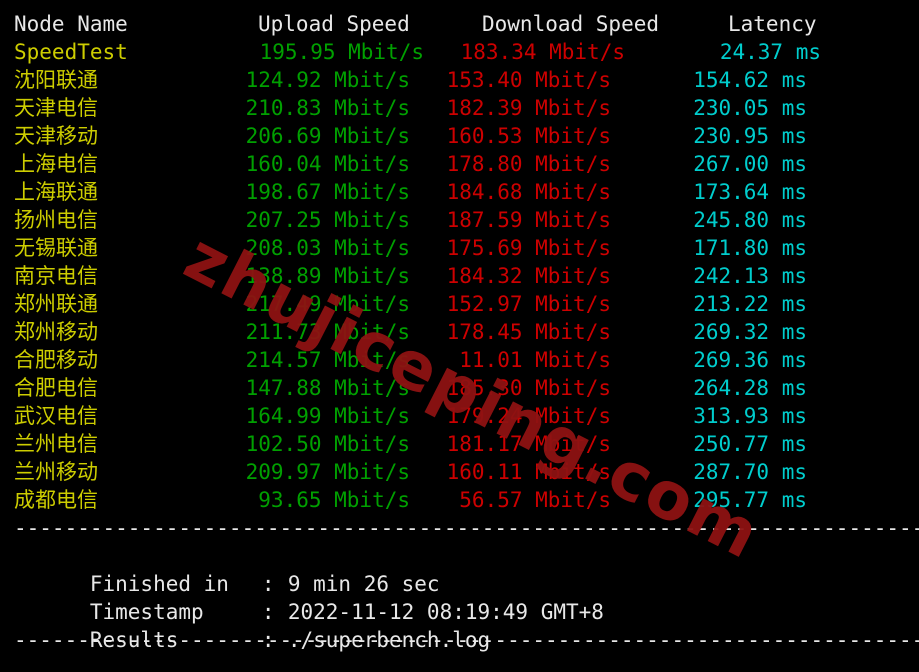  I want to click on table-row: 天津移动 206.69 Mbit/s 160.53 Mbit/s 230.95 ms, so click(459, 136).